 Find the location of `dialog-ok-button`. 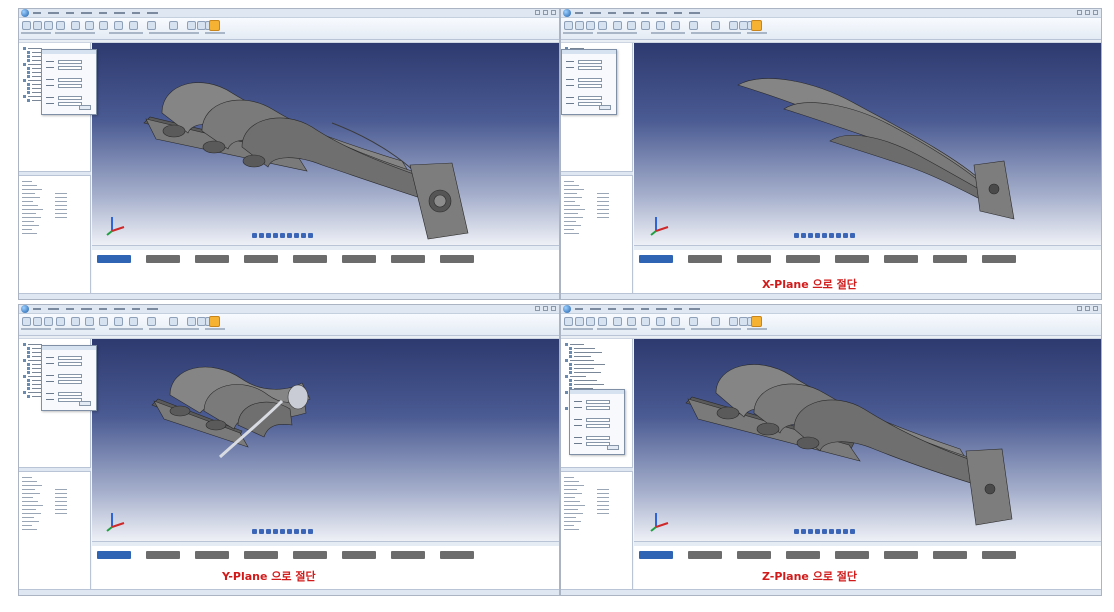

dialog-ok-button is located at coordinates (85, 403).